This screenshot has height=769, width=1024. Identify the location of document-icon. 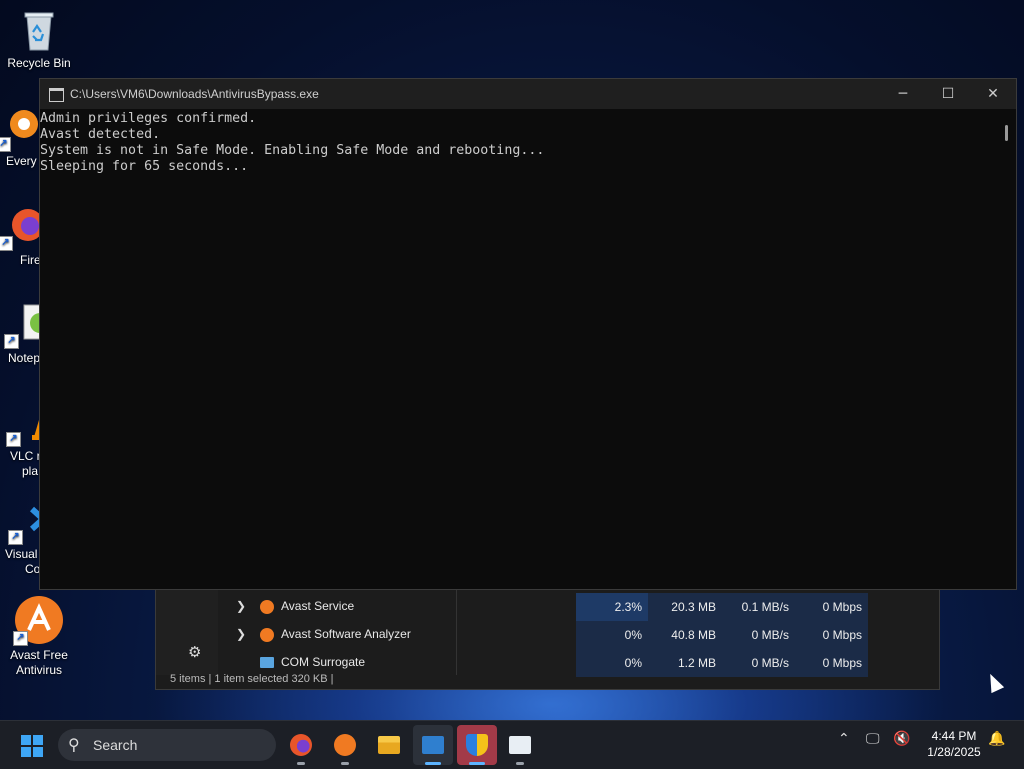
(520, 745).